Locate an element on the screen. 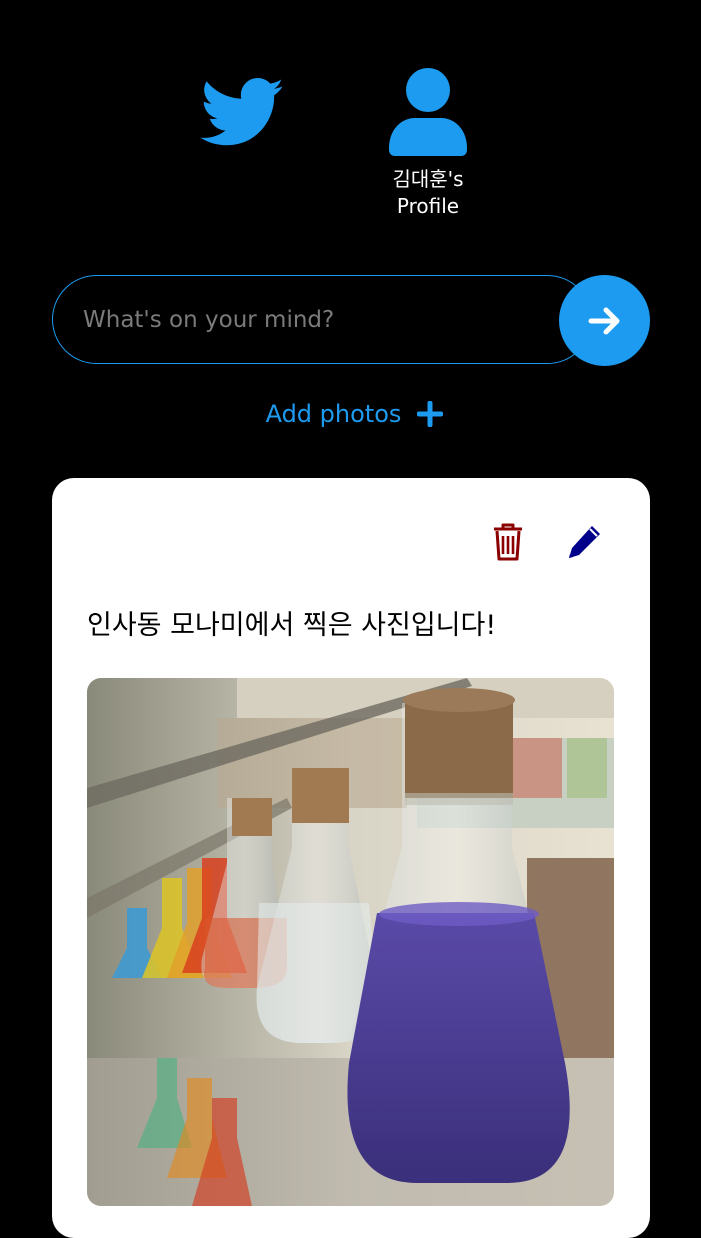 This screenshot has width=701, height=1238. profile-link: 김대훈's Profile is located at coordinates (428, 148).